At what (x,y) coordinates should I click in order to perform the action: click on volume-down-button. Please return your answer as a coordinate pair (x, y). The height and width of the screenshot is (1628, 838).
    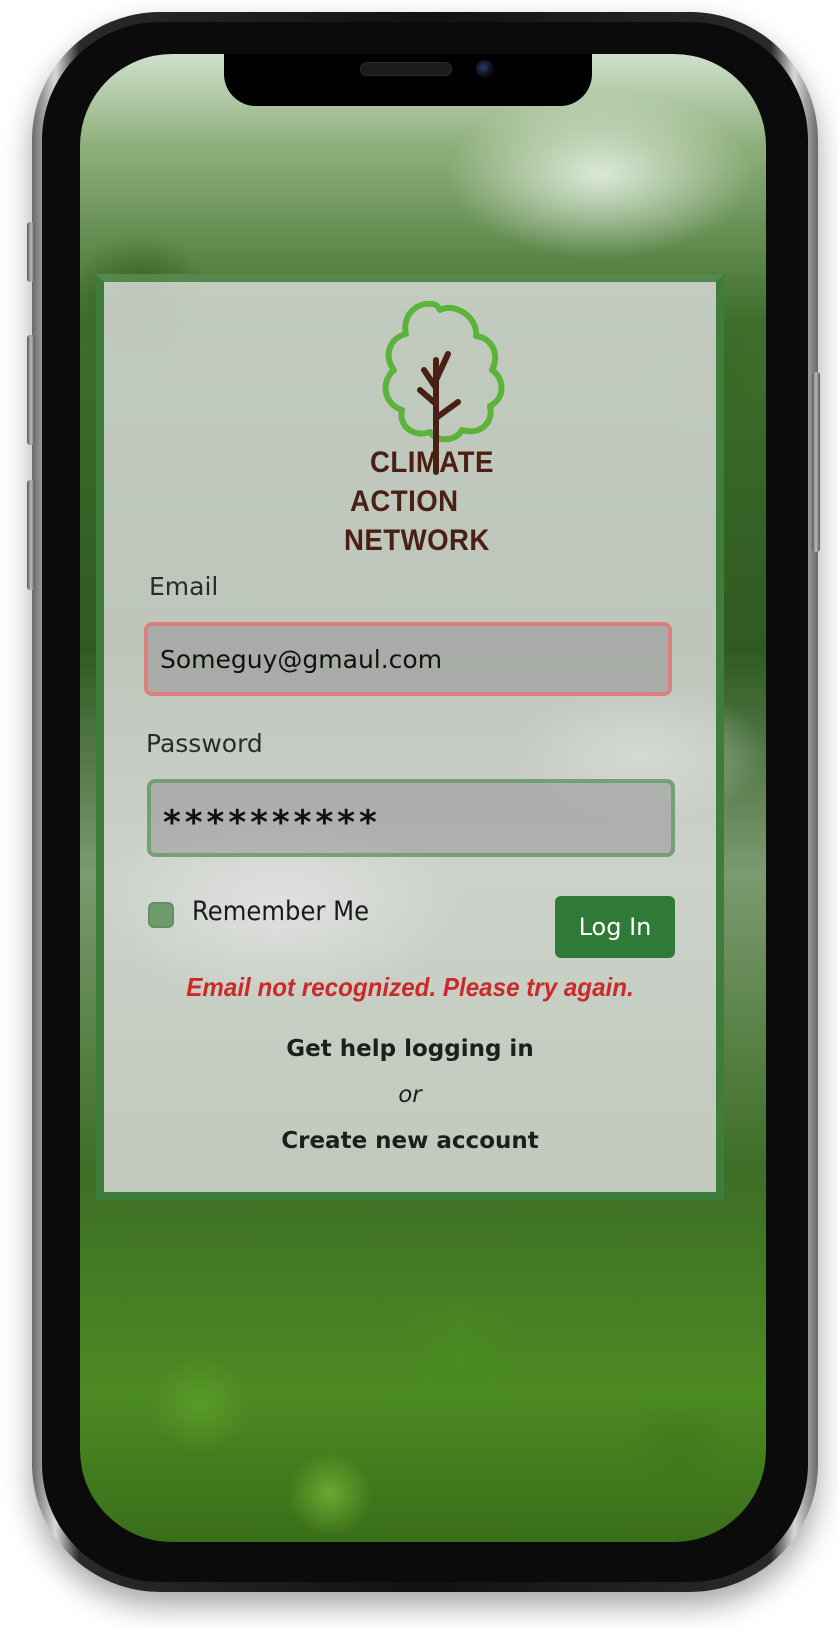
    Looking at the image, I should click on (31, 535).